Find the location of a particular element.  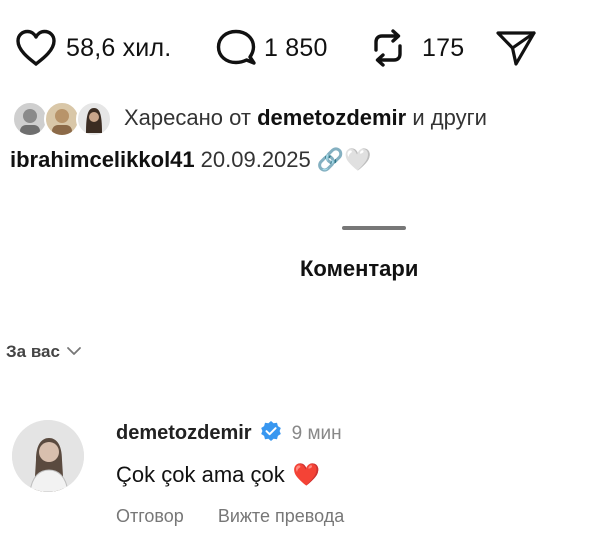

like-action: 58,6 хил. is located at coordinates (92, 48).